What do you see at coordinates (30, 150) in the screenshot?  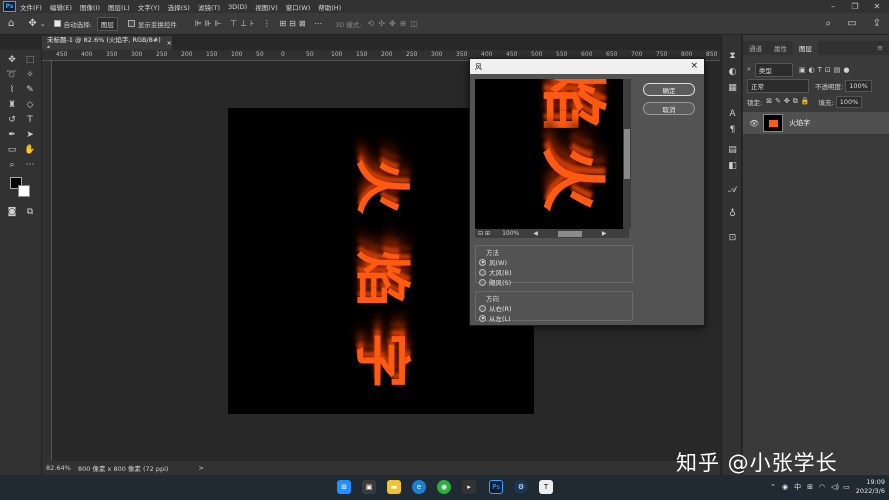 I see `hand-tool-icon: ✋` at bounding box center [30, 150].